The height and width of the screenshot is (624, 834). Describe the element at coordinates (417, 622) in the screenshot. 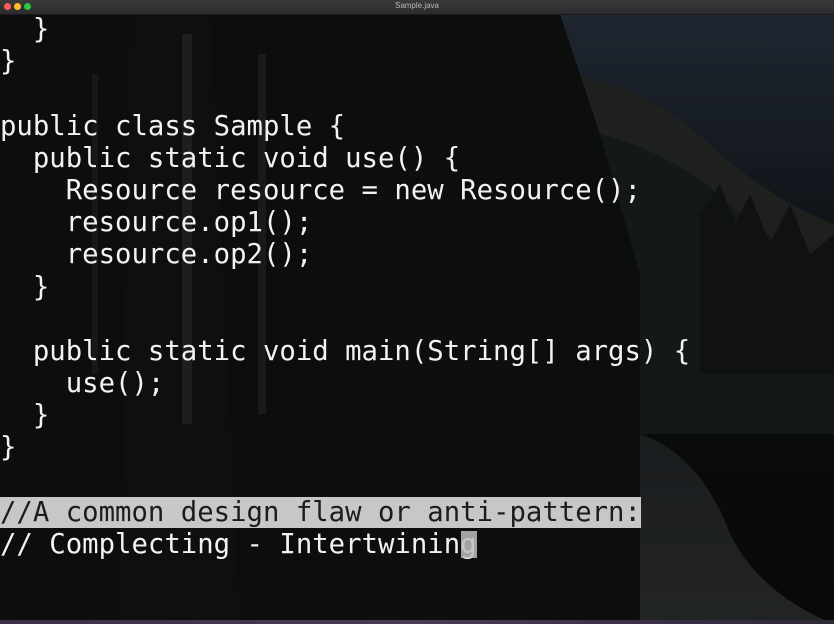

I see `dock-edge` at that location.